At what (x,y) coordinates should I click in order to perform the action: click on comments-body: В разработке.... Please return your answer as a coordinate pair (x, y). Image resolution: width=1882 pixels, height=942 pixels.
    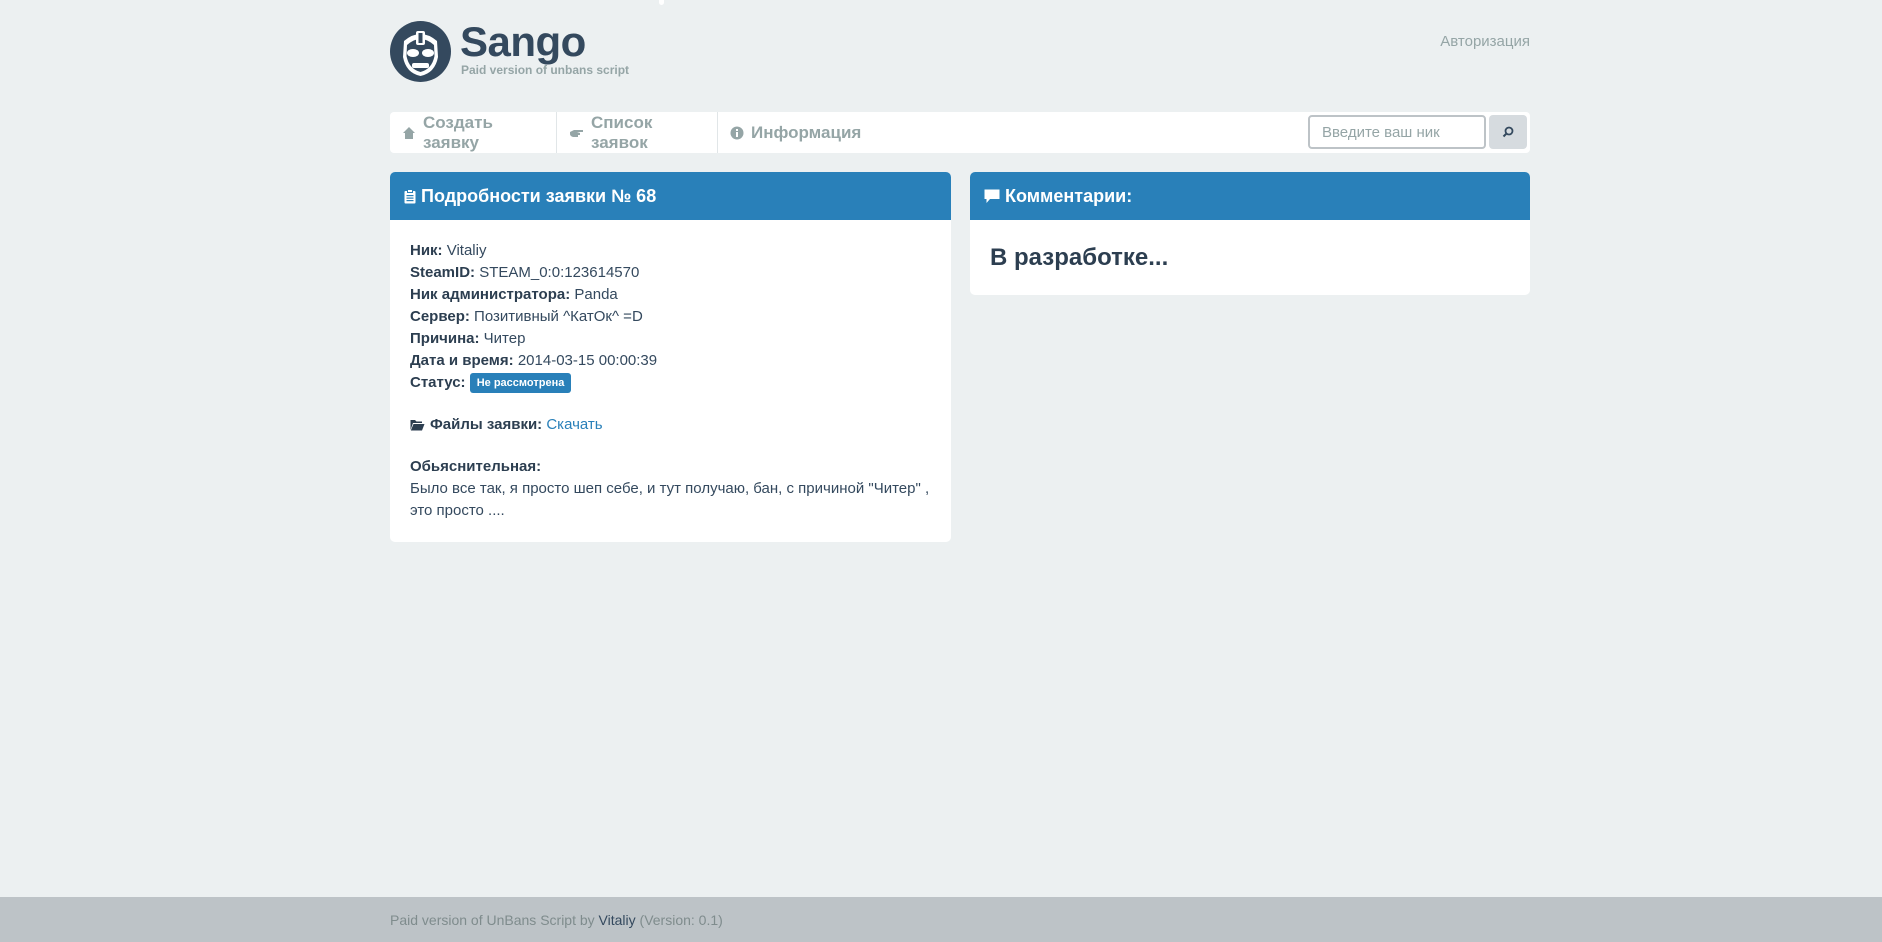
    Looking at the image, I should click on (1250, 256).